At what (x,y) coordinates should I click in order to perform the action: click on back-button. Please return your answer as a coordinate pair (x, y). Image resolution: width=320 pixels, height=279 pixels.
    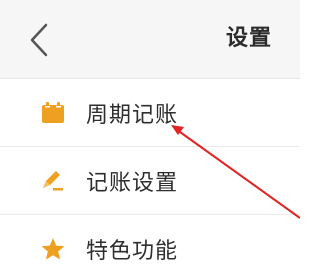
    Looking at the image, I should click on (39, 40).